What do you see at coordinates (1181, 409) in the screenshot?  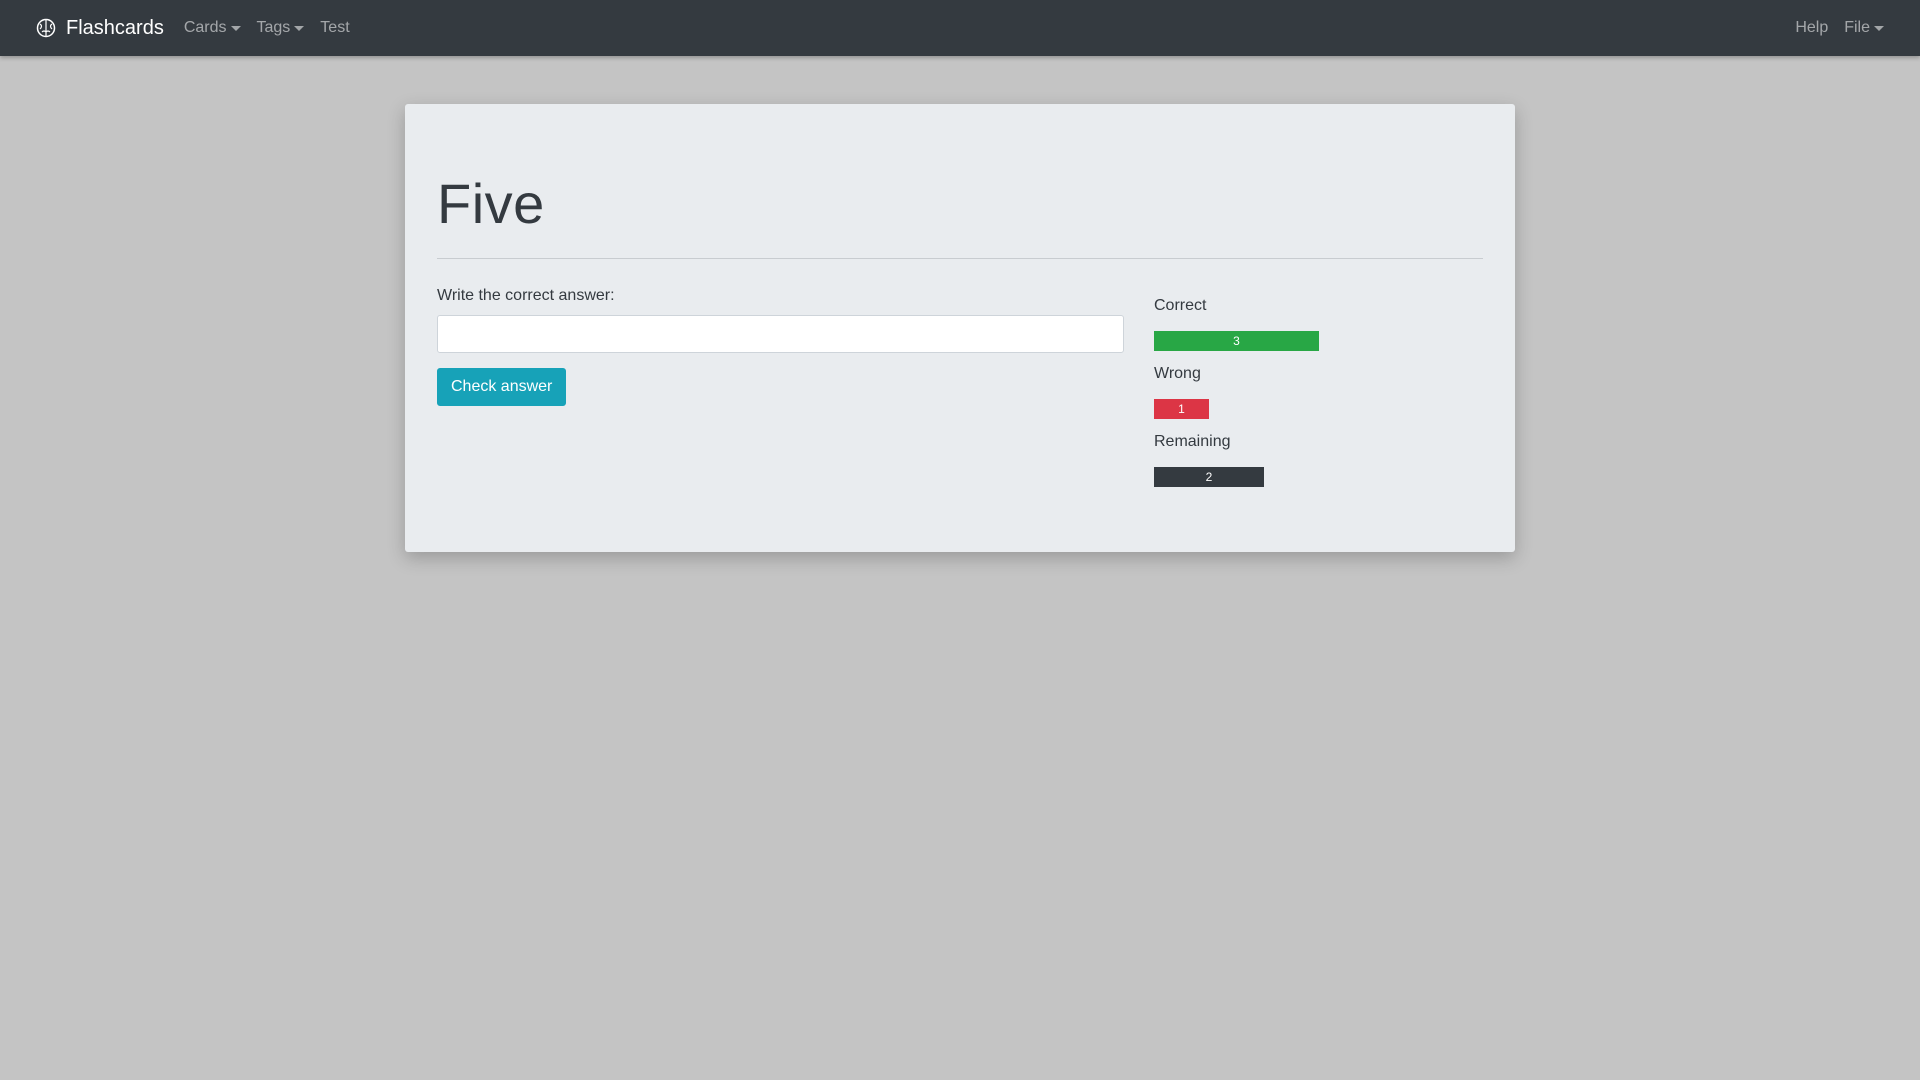 I see `wrong-bar: 1` at bounding box center [1181, 409].